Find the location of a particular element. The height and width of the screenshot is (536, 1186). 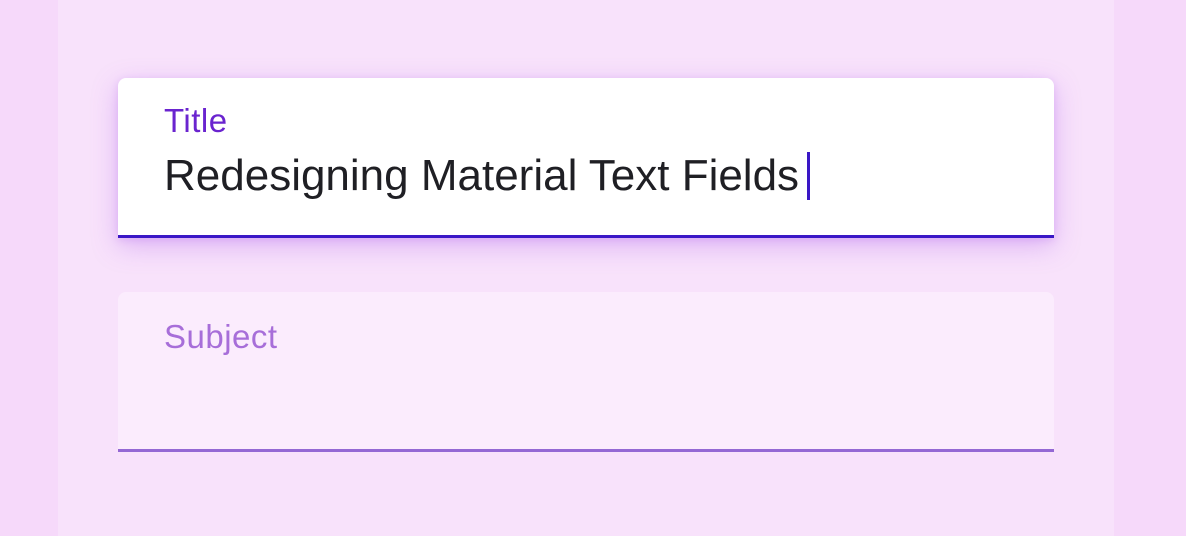

title-field-label: Title is located at coordinates (196, 120).